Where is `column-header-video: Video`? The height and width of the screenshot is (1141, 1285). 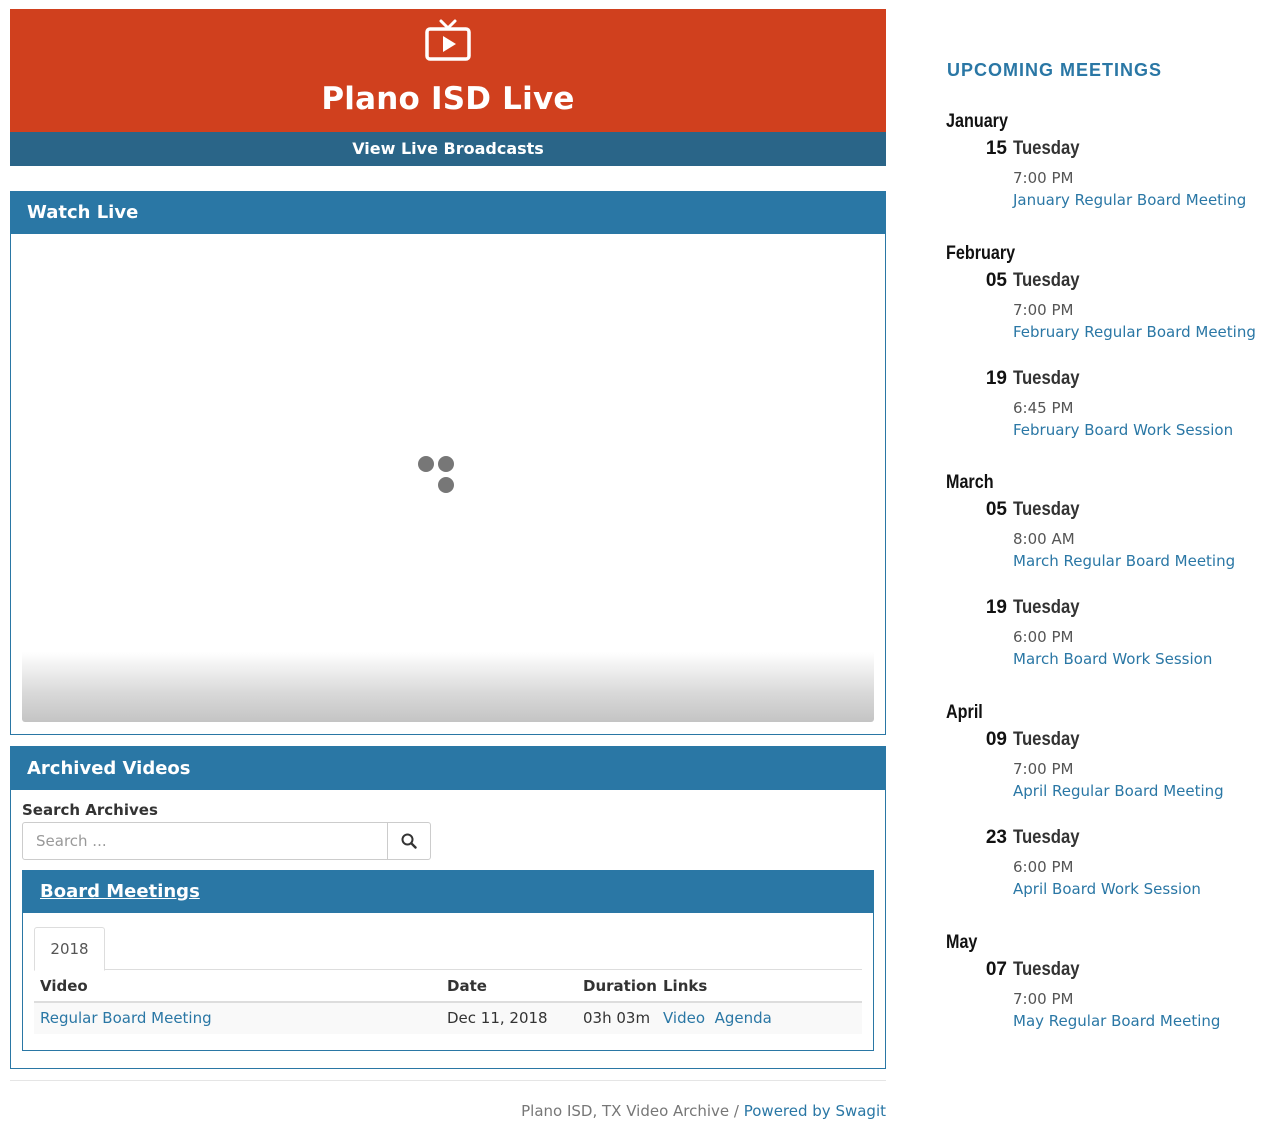 column-header-video: Video is located at coordinates (64, 986).